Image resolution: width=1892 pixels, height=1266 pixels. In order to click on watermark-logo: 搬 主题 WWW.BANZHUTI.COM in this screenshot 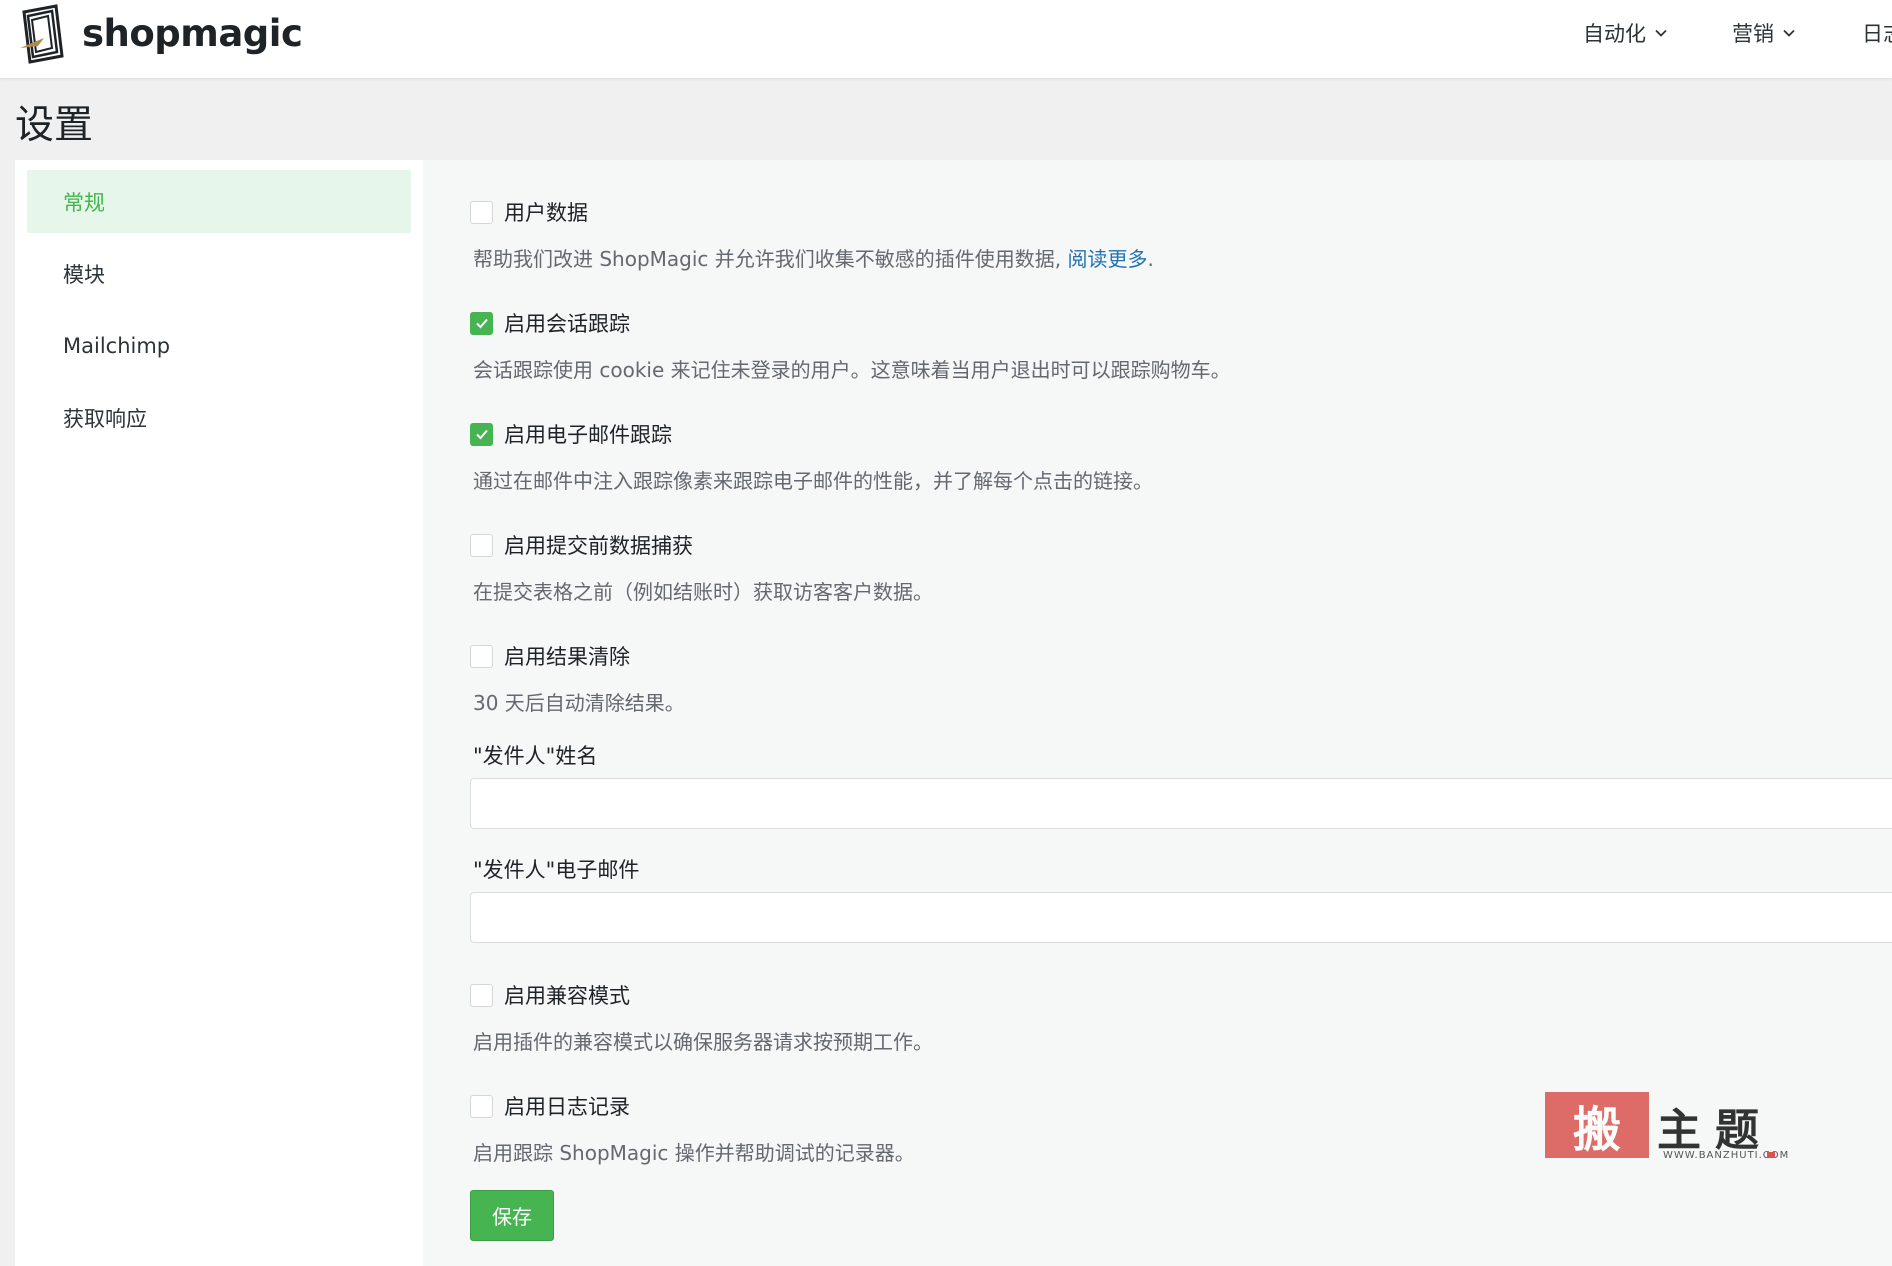, I will do `click(1666, 1128)`.